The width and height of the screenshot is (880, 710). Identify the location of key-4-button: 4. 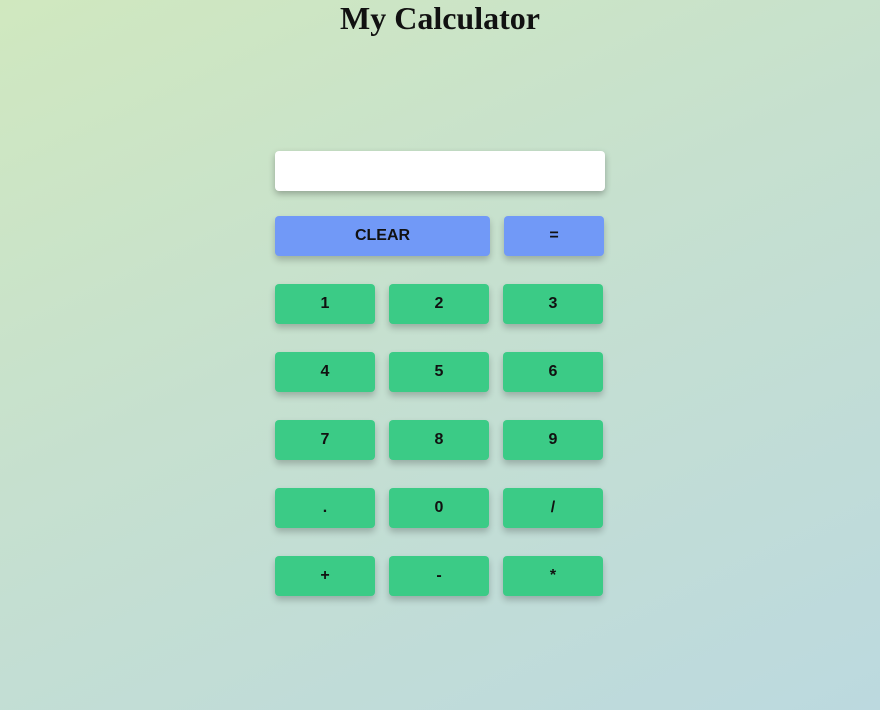
(325, 372).